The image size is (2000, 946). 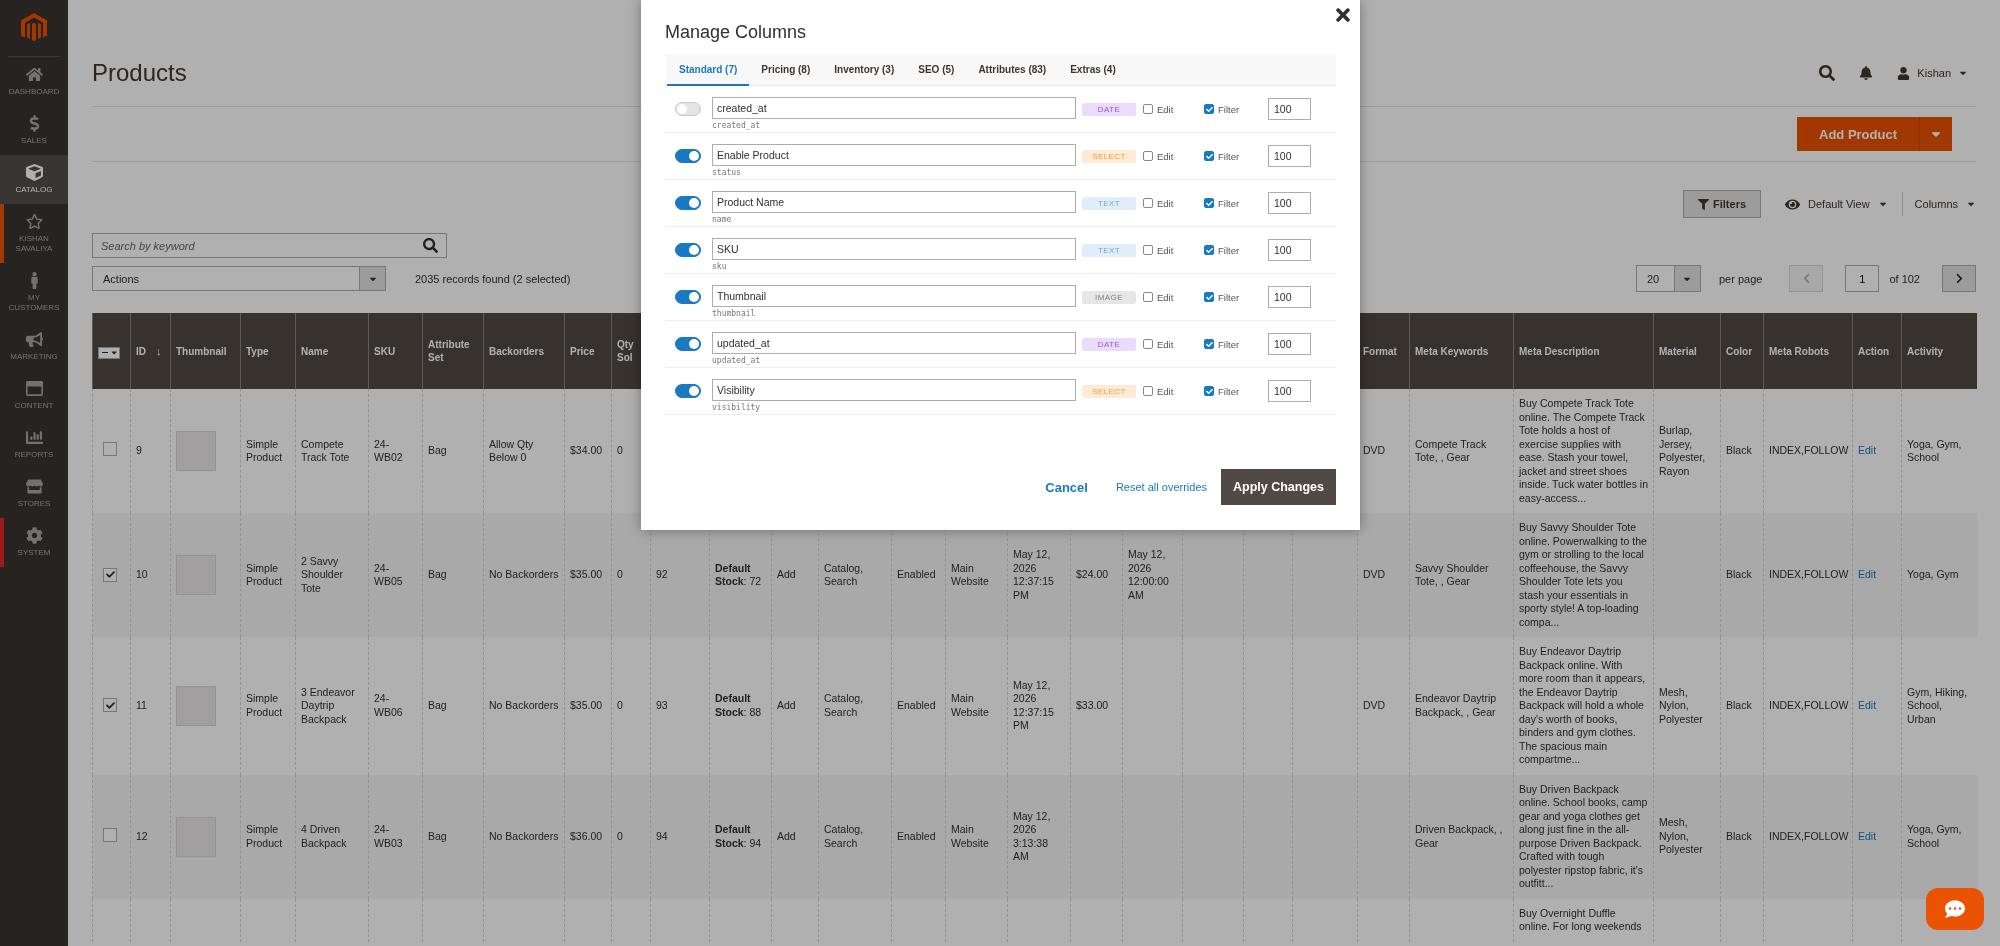 What do you see at coordinates (1877, 351) in the screenshot?
I see `column-header: Action` at bounding box center [1877, 351].